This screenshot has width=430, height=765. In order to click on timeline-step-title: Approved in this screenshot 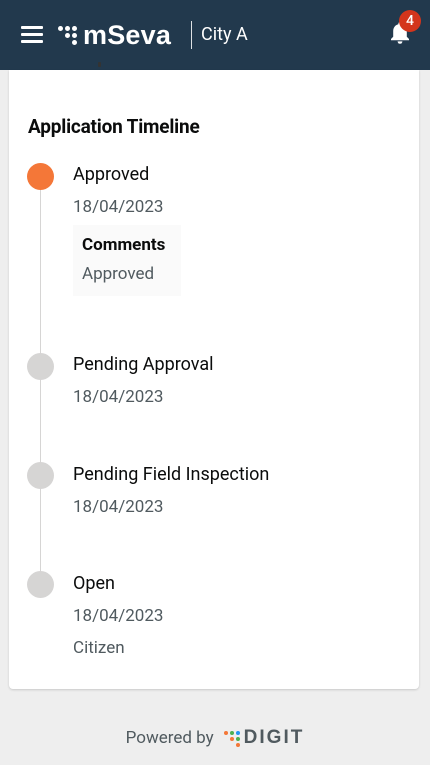, I will do `click(111, 174)`.